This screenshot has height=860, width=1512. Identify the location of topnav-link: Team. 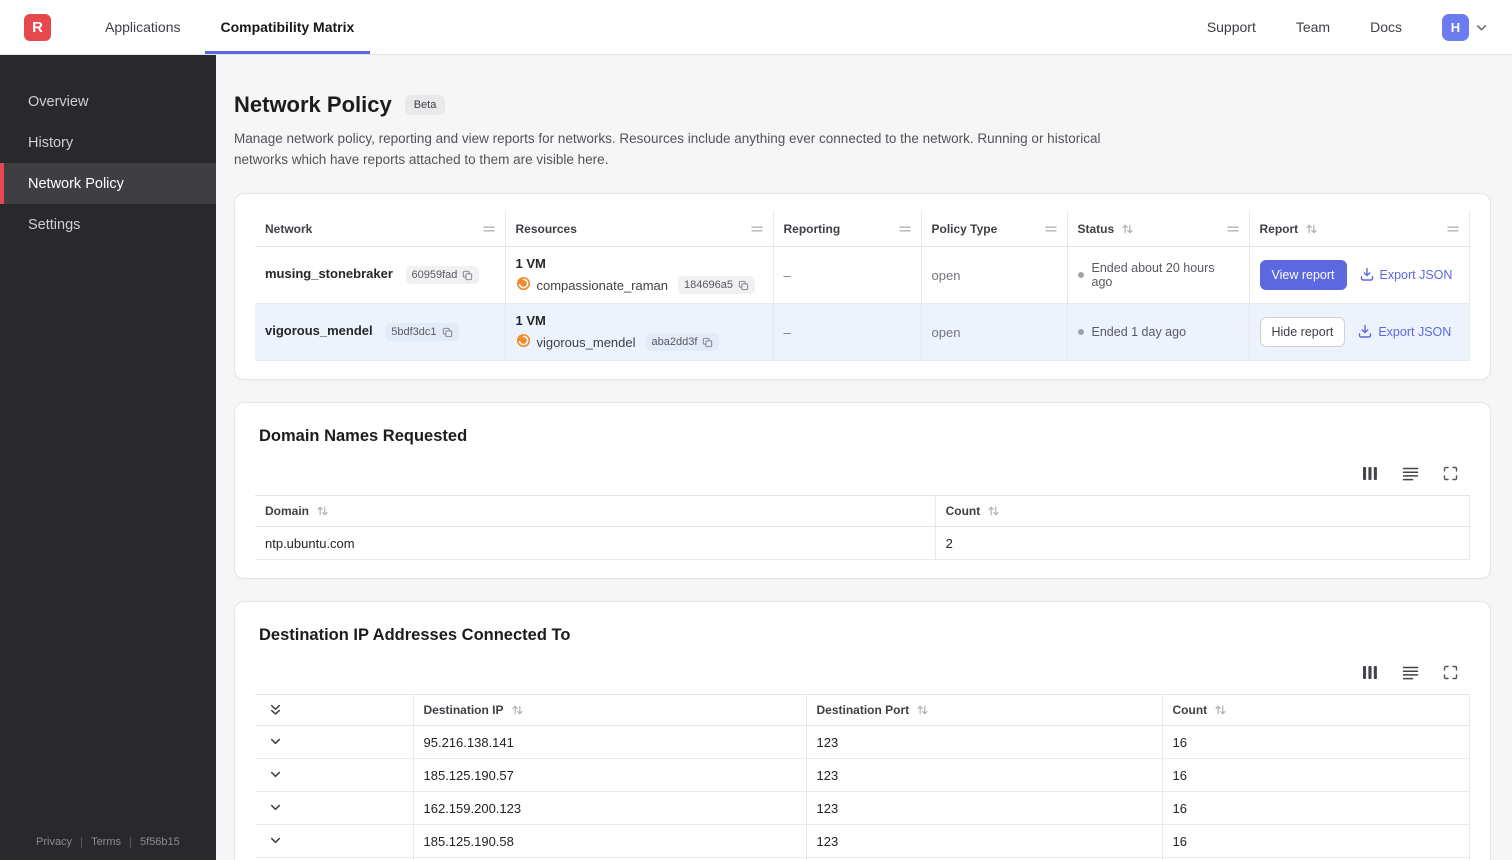
(1313, 27).